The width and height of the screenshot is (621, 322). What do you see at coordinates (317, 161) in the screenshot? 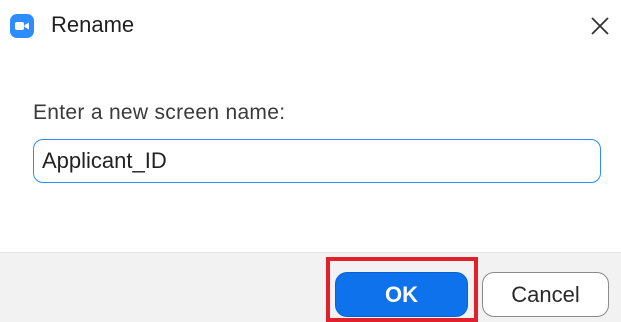
I see `screen-name-input` at bounding box center [317, 161].